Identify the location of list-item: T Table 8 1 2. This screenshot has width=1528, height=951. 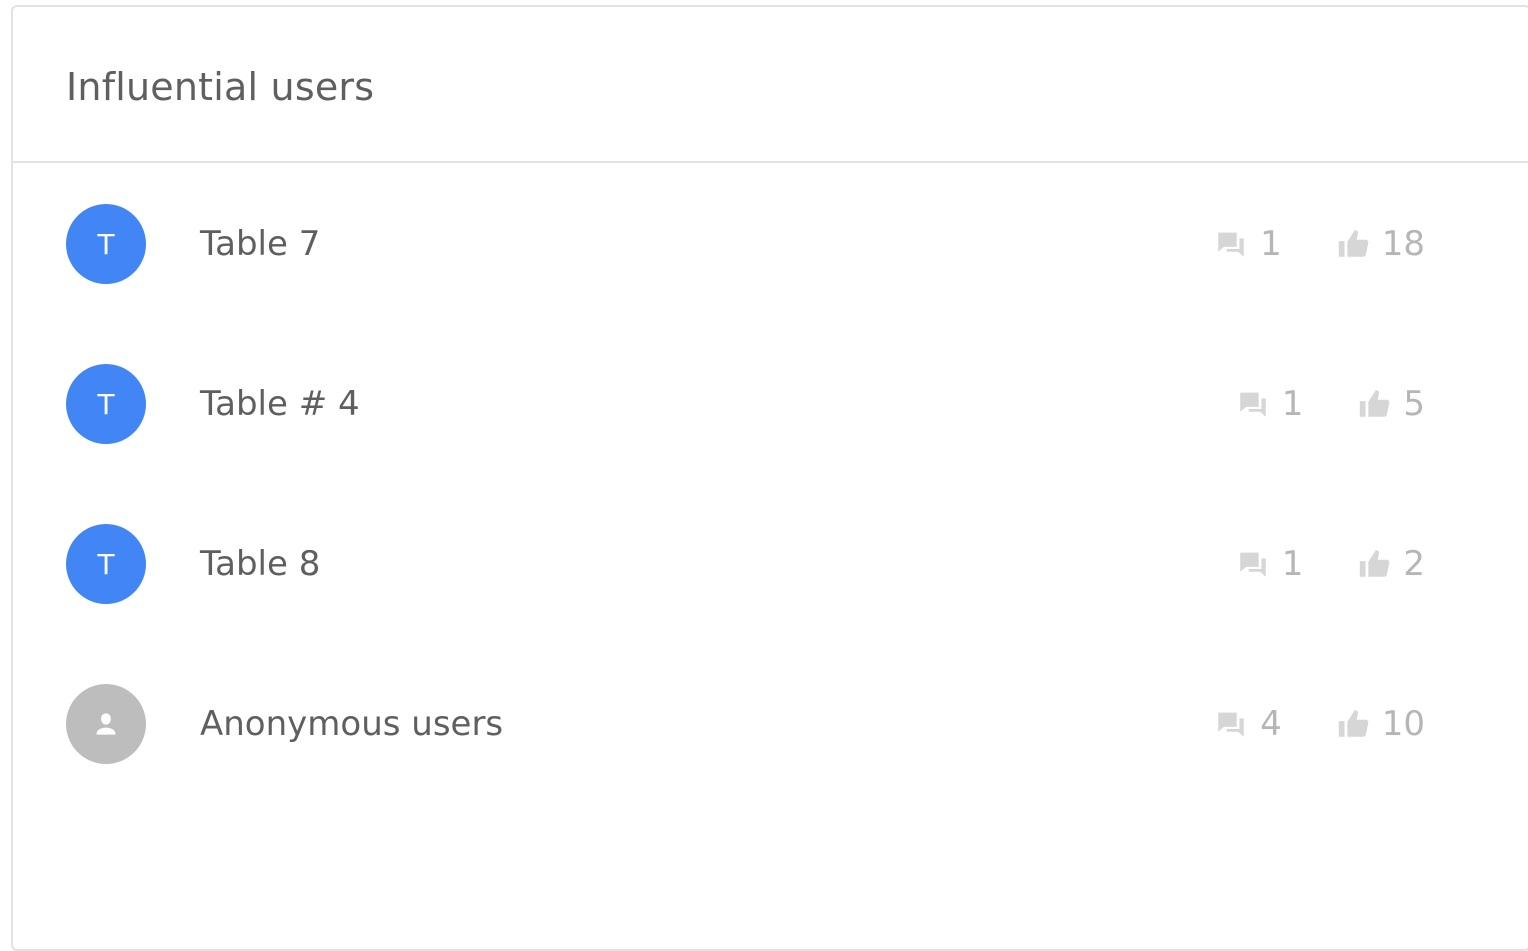
(770, 564).